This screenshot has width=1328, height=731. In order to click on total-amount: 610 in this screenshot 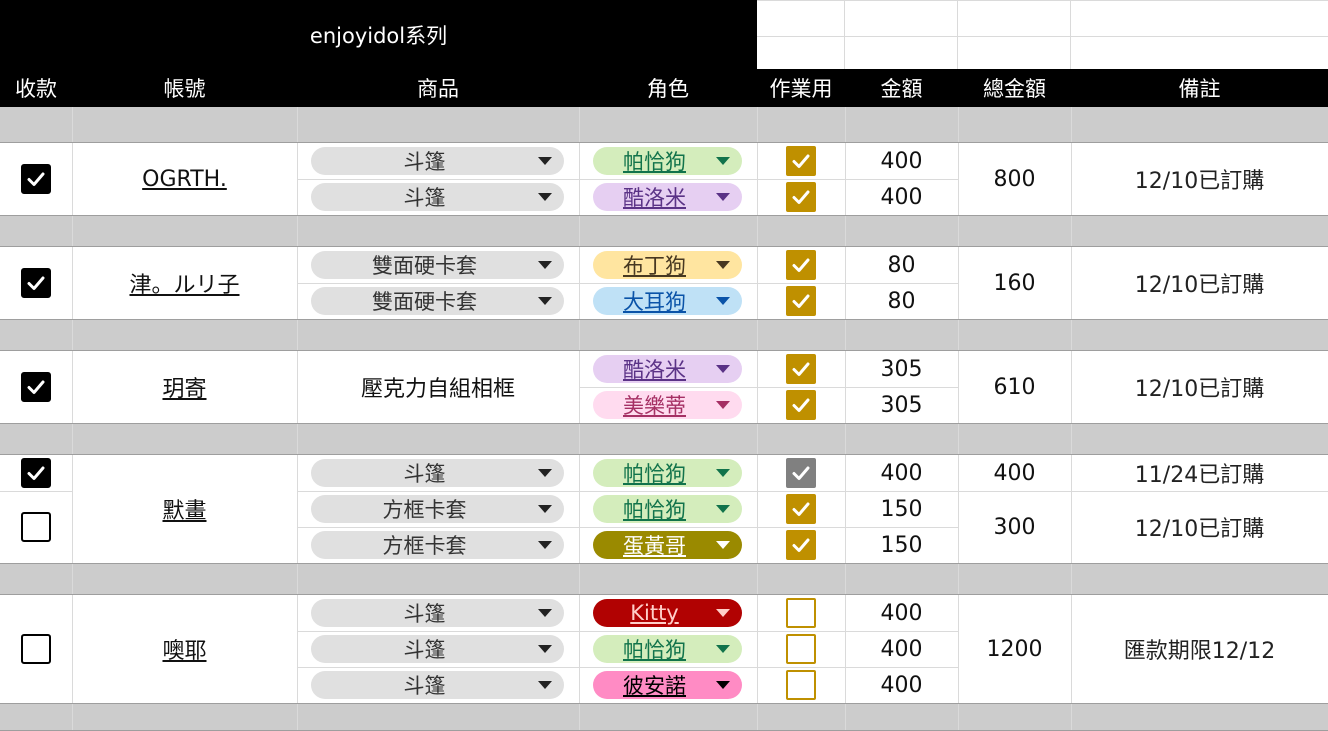, I will do `click(1014, 387)`.